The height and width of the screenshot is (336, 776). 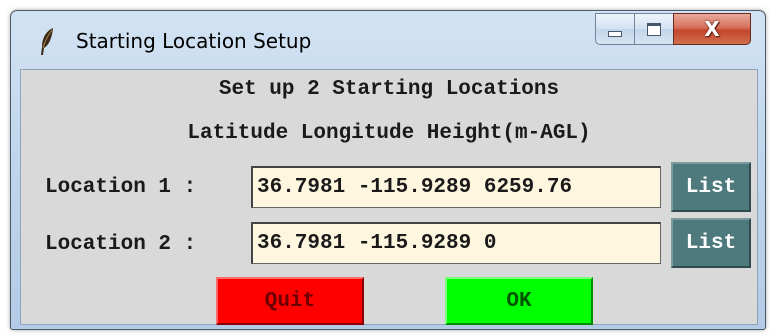 I want to click on location-1-label: Location 1 :, so click(x=121, y=187).